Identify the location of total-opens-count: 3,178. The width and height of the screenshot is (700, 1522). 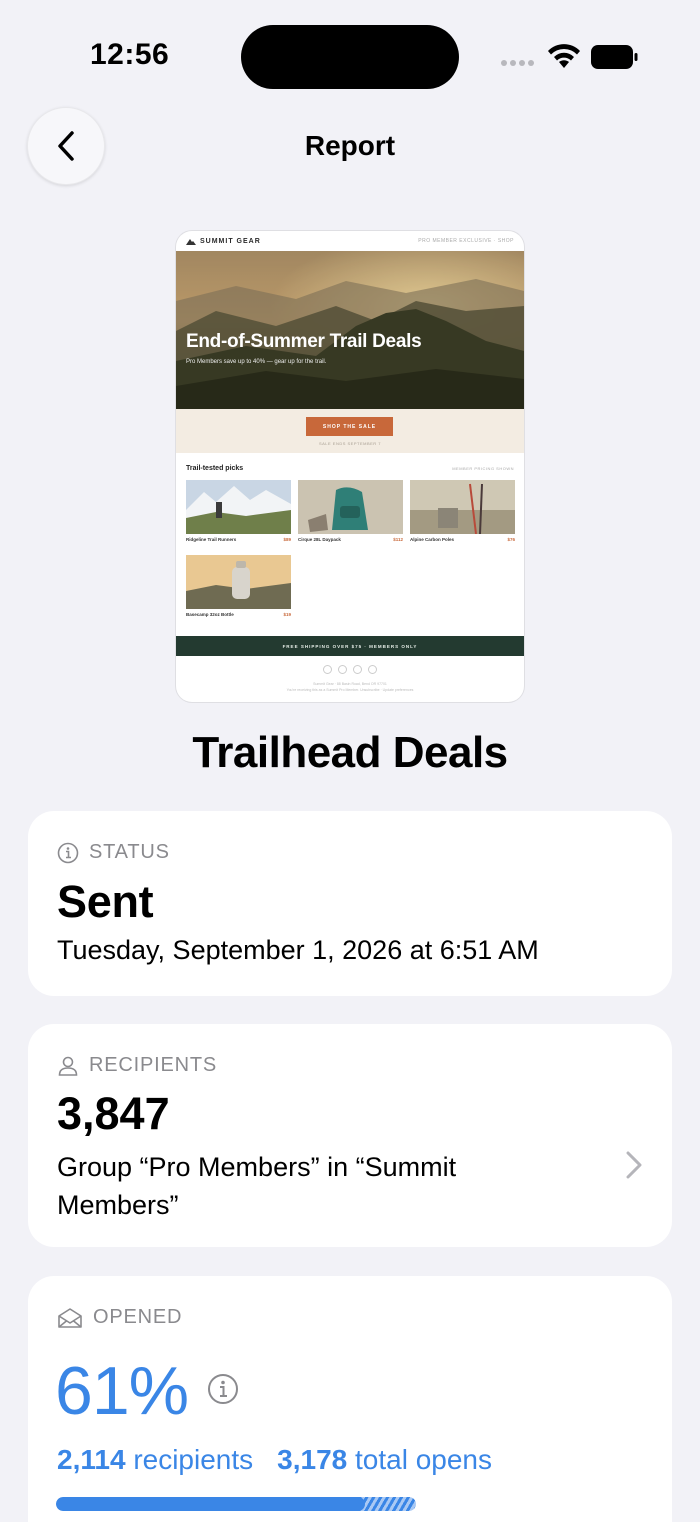
(312, 1459).